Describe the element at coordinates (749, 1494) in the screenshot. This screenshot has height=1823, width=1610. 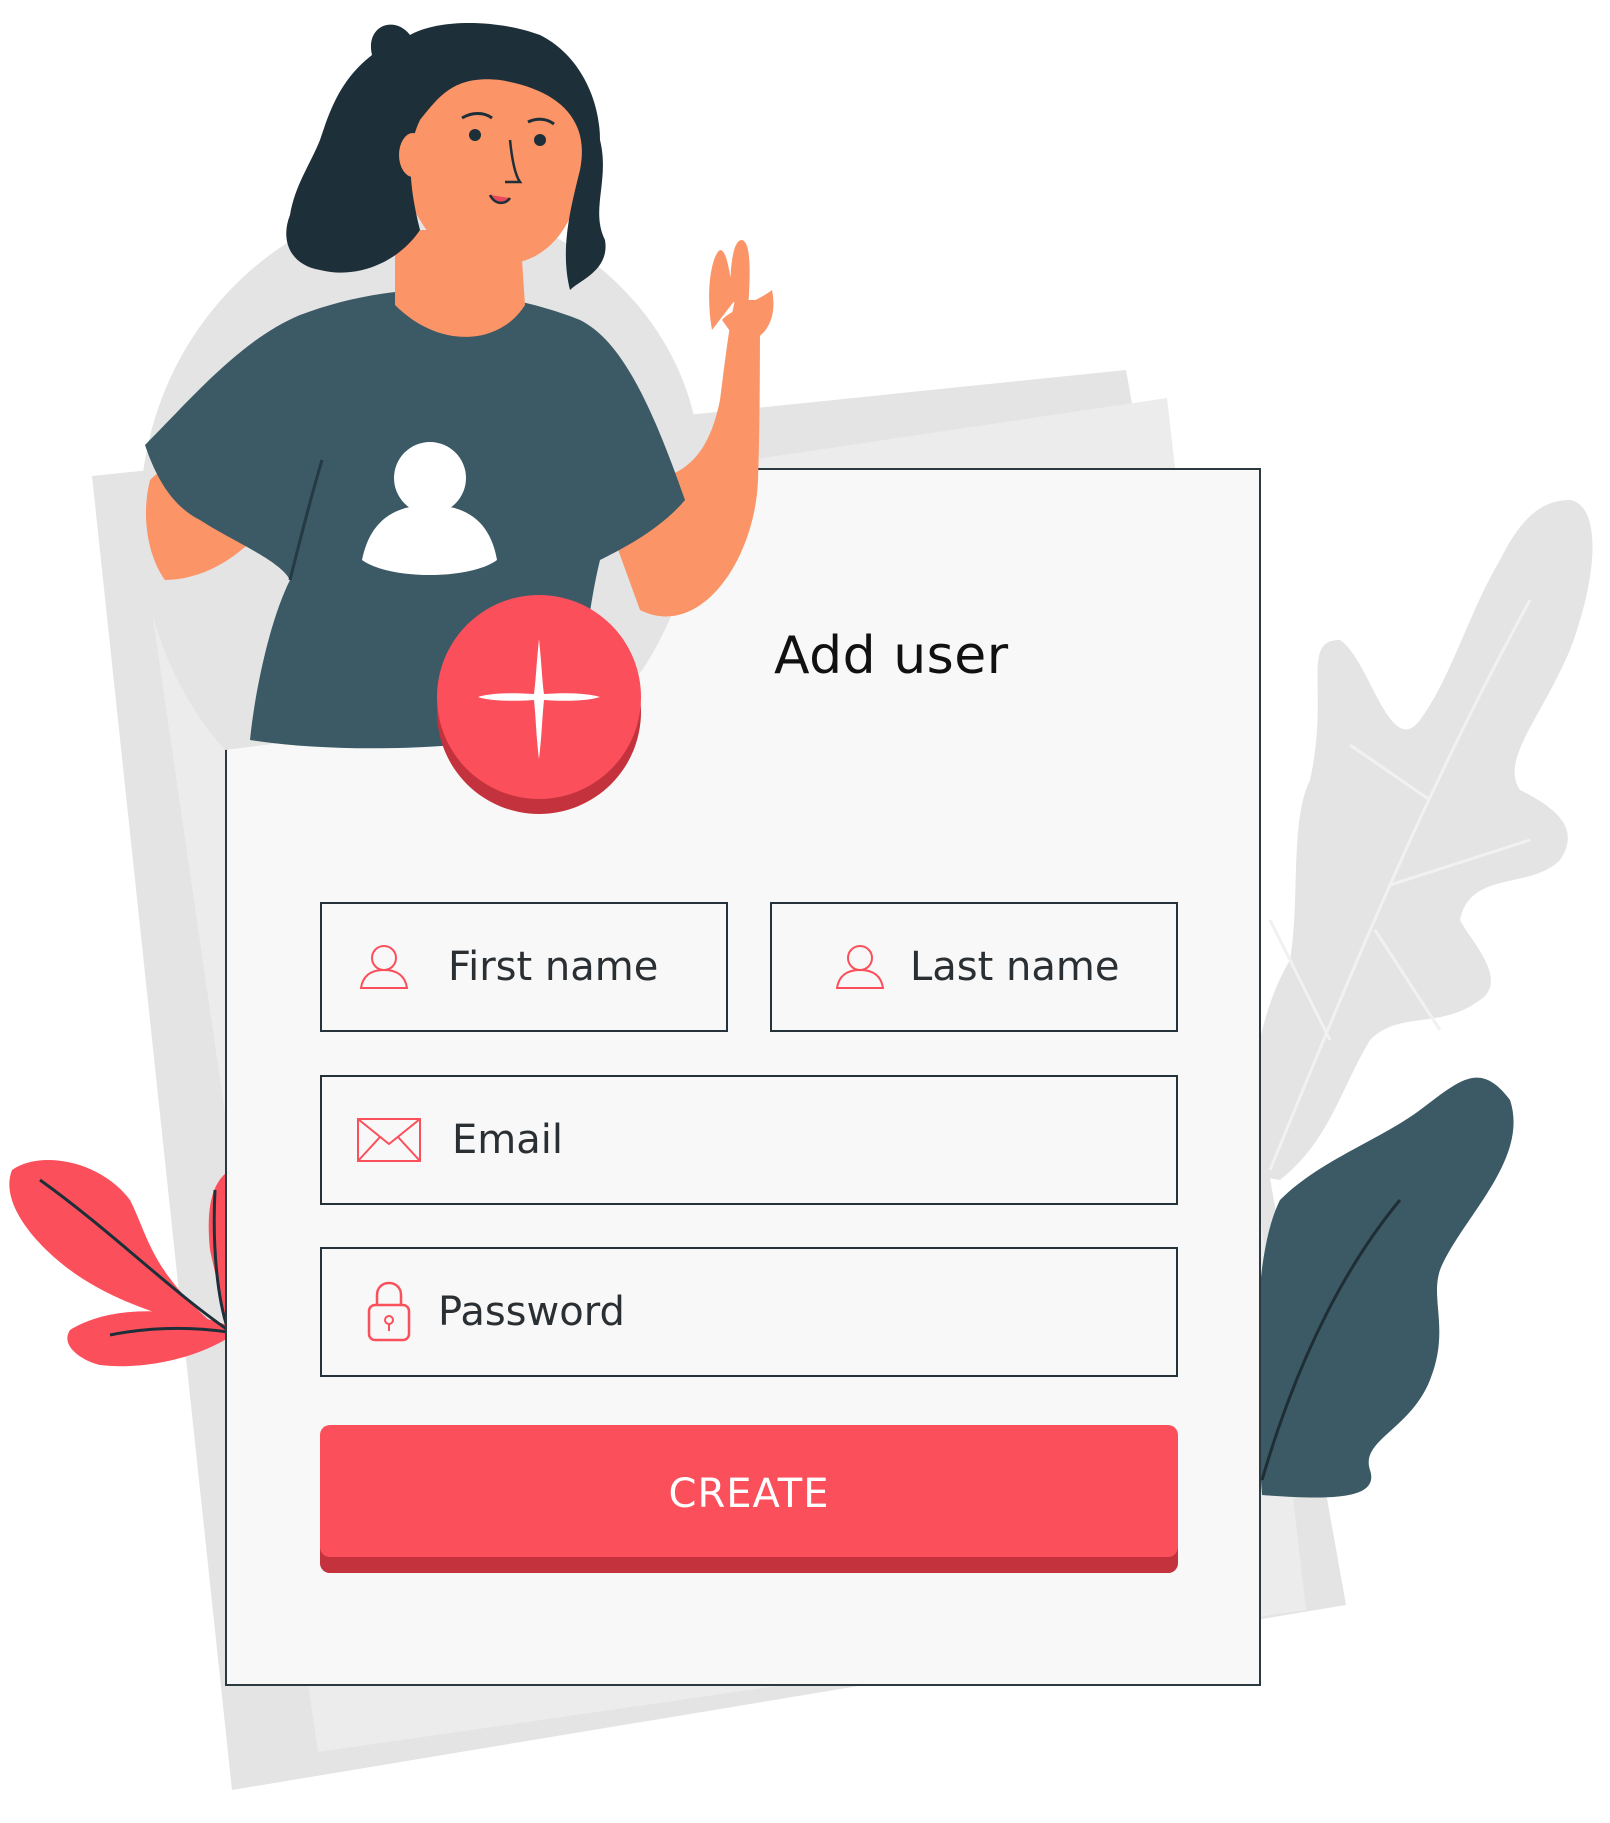
I see `create-button-label: CREATE` at that location.